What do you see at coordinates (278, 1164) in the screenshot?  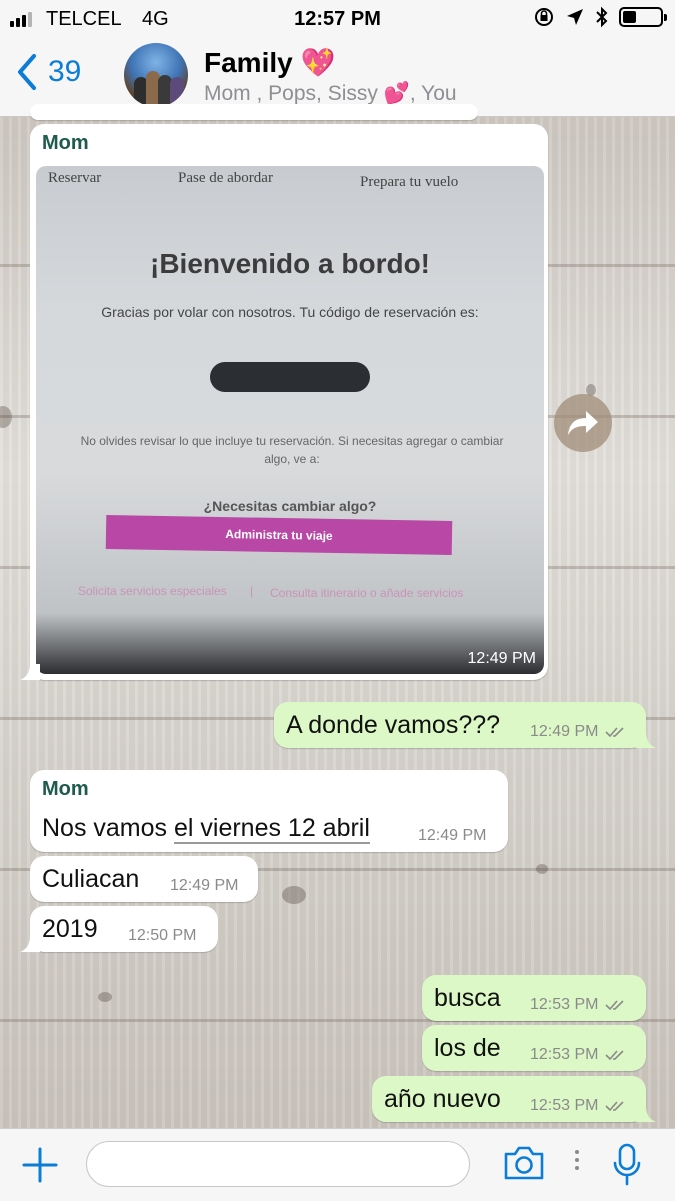 I see `message-input` at bounding box center [278, 1164].